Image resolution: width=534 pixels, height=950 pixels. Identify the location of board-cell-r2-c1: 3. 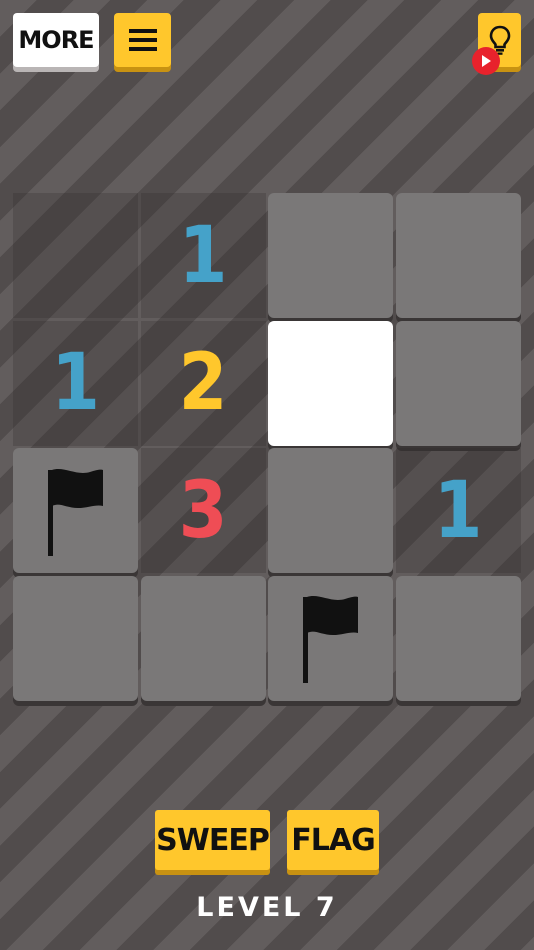
(203, 510).